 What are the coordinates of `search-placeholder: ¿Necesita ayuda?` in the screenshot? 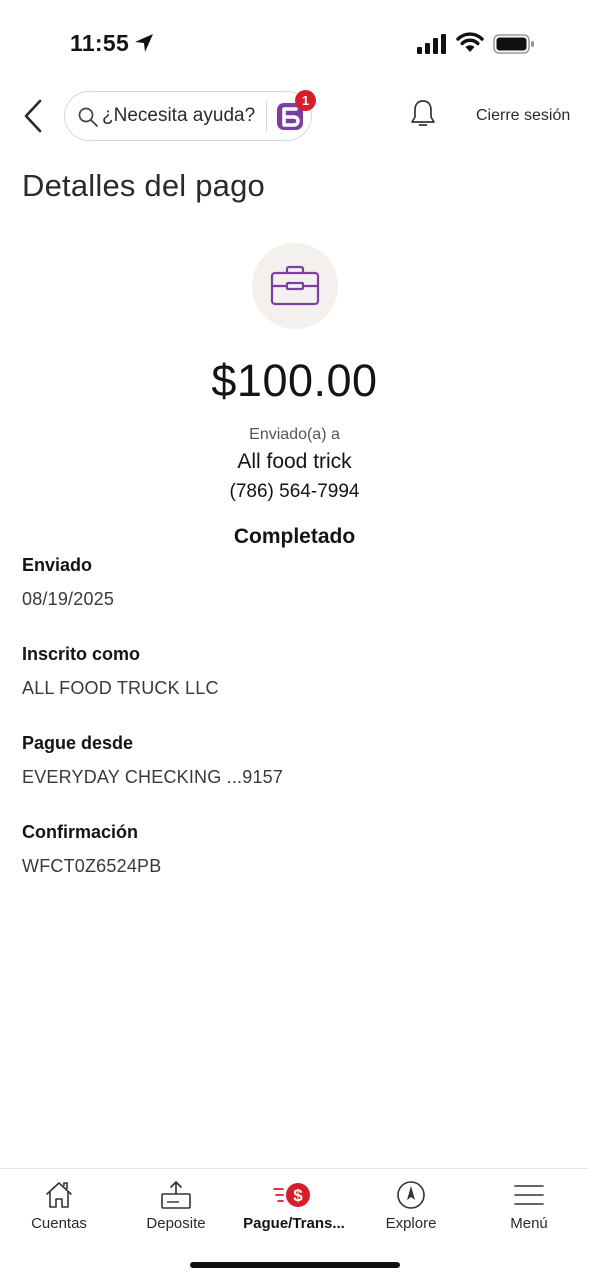 It's located at (179, 115).